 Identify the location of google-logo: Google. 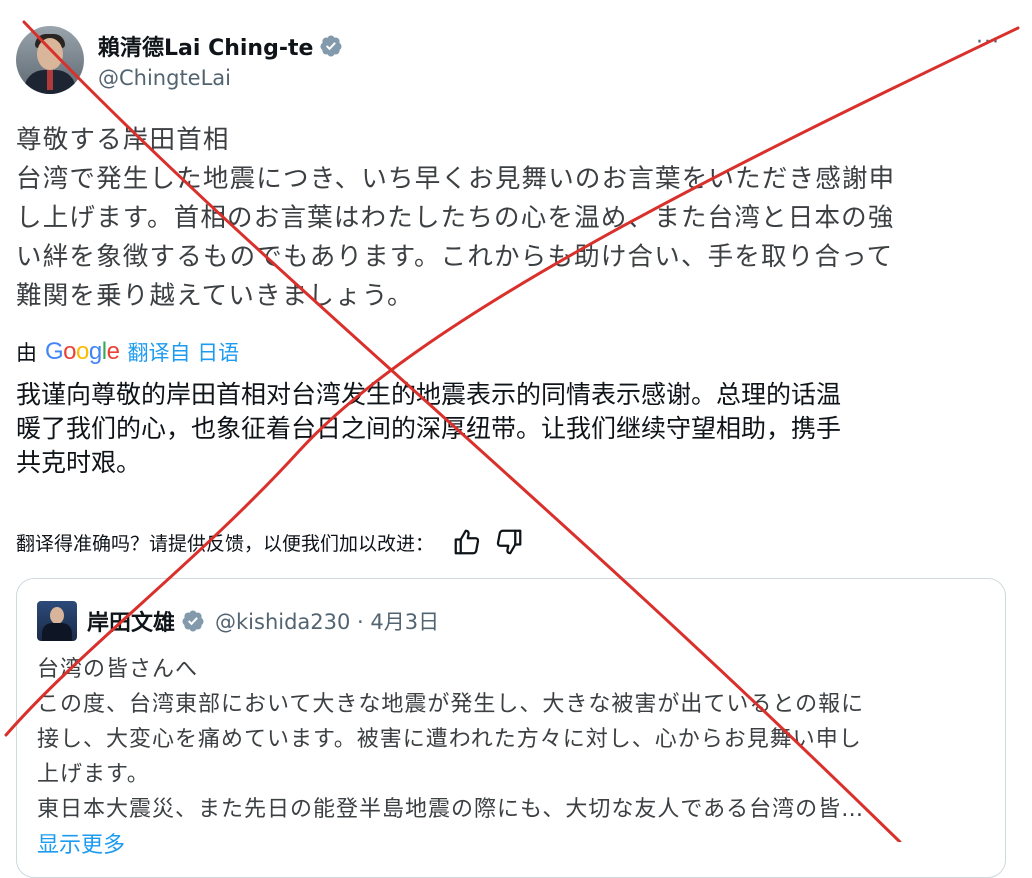
(82, 351).